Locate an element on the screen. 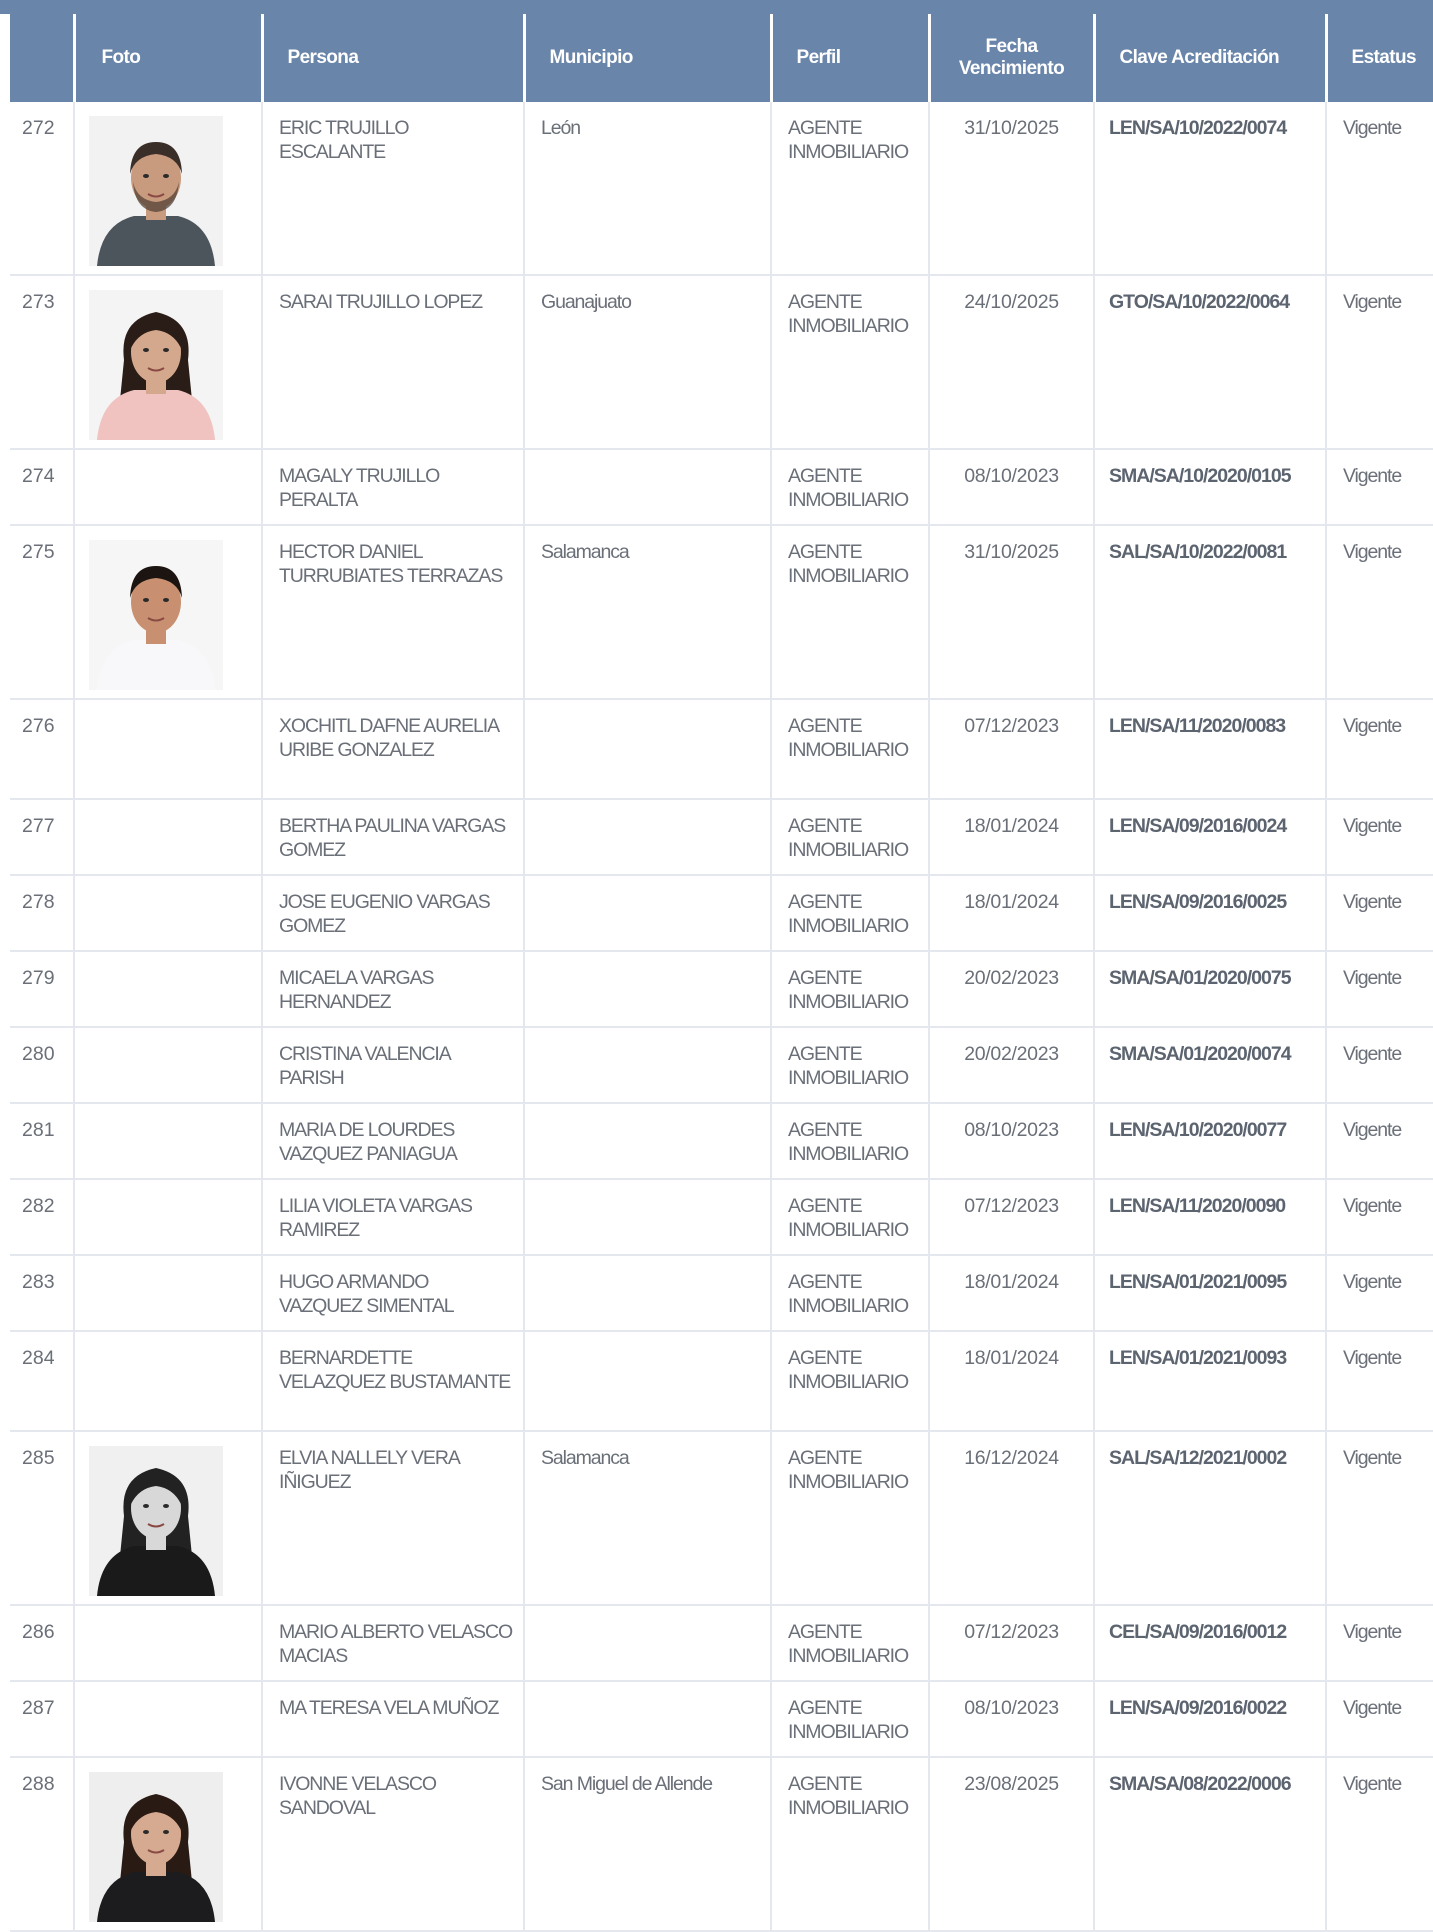  persona-cell: XOCHITL DAFNE AURELIA URIBE GONZALEZ is located at coordinates (392, 749).